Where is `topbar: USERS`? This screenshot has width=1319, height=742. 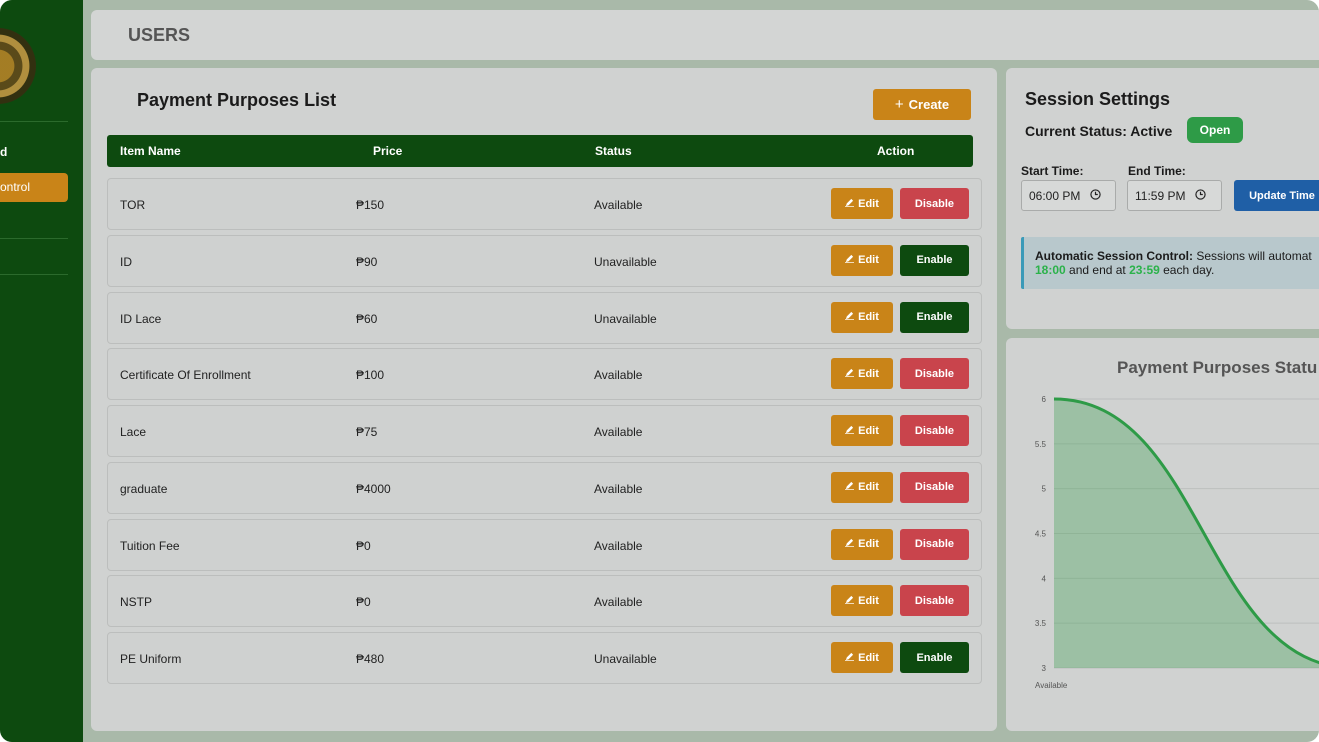
topbar: USERS is located at coordinates (705, 35).